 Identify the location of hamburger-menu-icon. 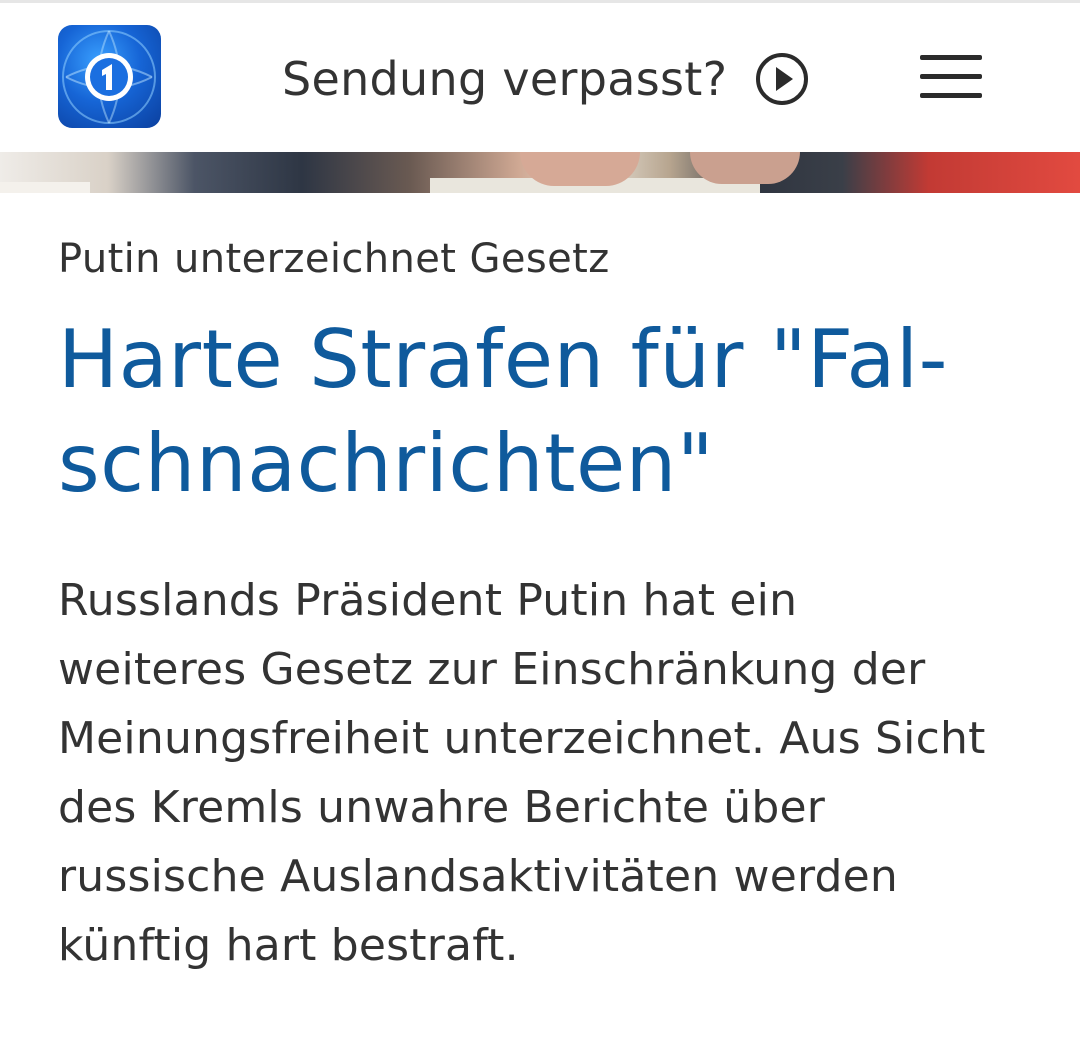
(951, 77).